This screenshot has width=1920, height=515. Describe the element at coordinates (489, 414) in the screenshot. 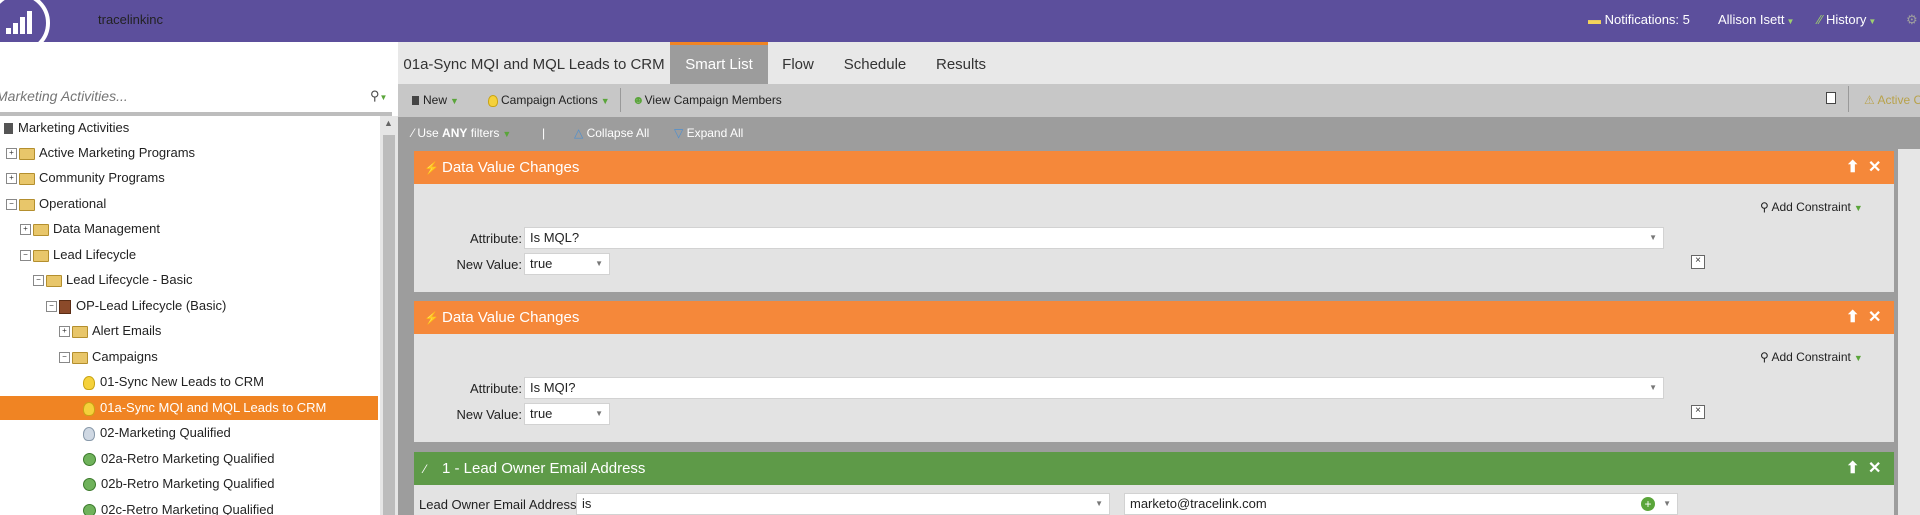

I see `new-value-label: New Value:` at that location.